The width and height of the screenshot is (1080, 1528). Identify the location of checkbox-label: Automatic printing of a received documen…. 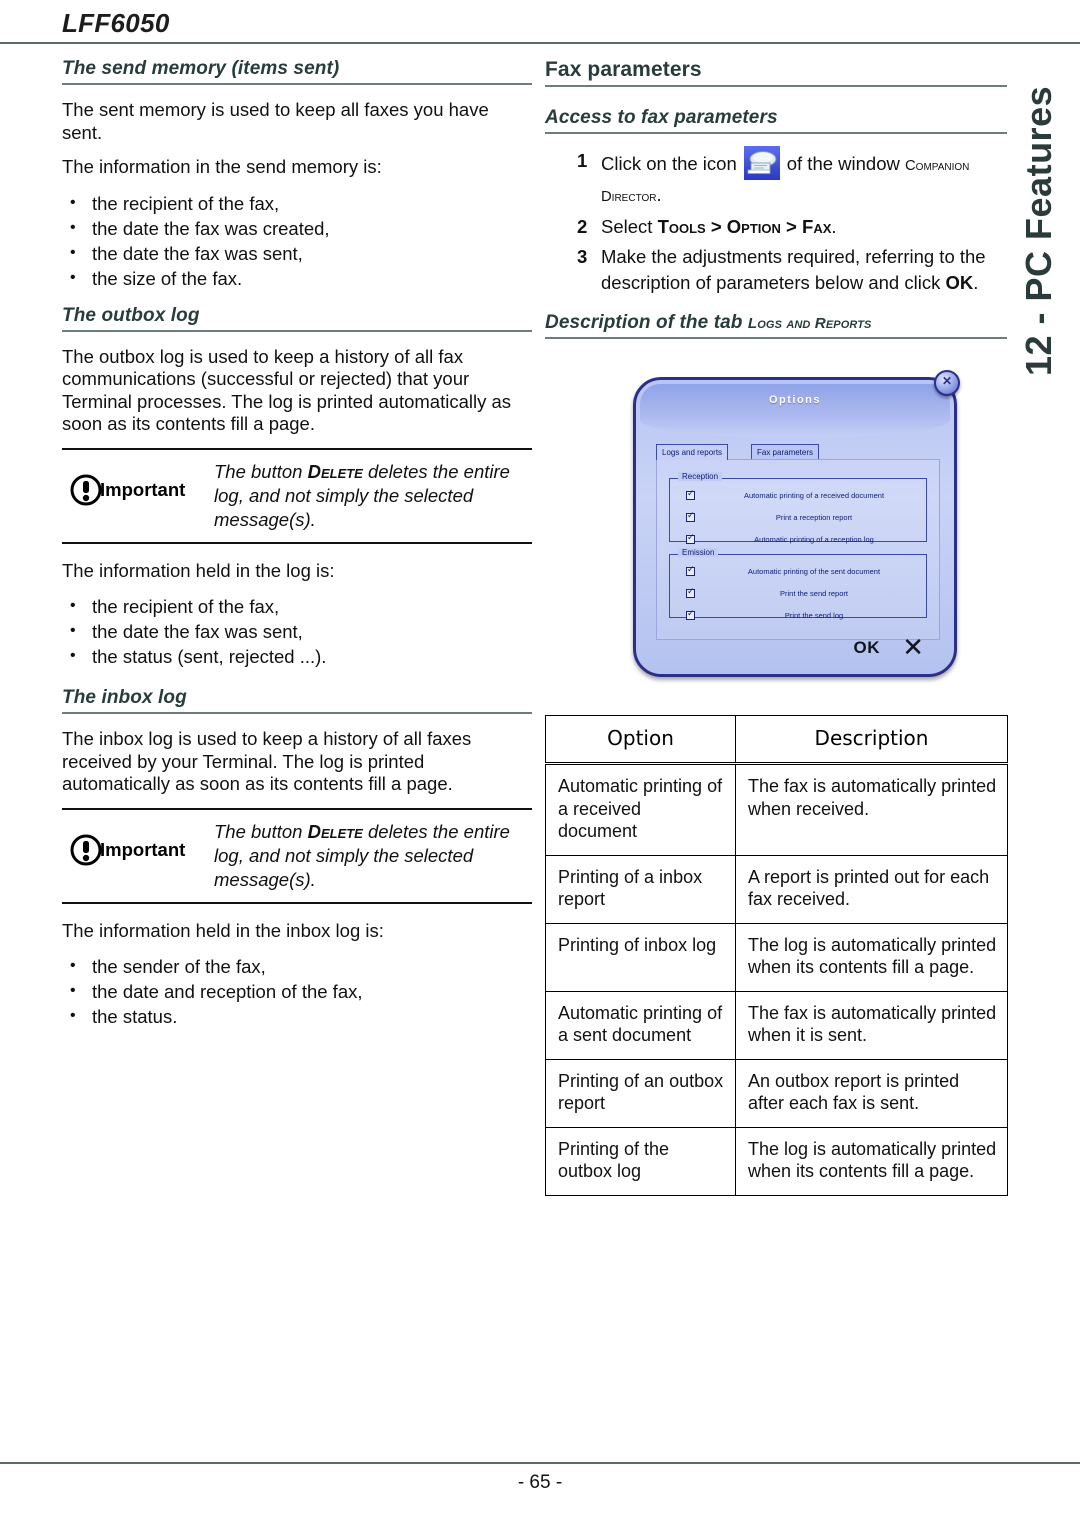
(814, 495).